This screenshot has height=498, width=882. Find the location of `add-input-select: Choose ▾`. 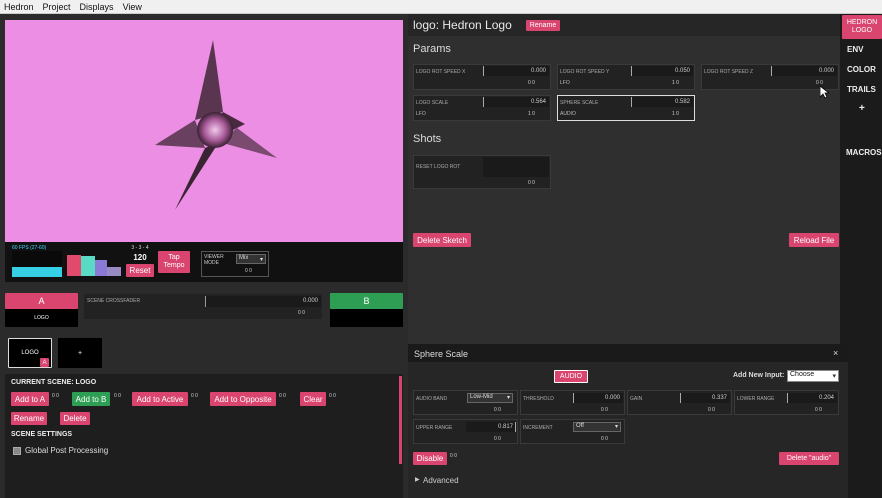

add-input-select: Choose ▾ is located at coordinates (813, 376).